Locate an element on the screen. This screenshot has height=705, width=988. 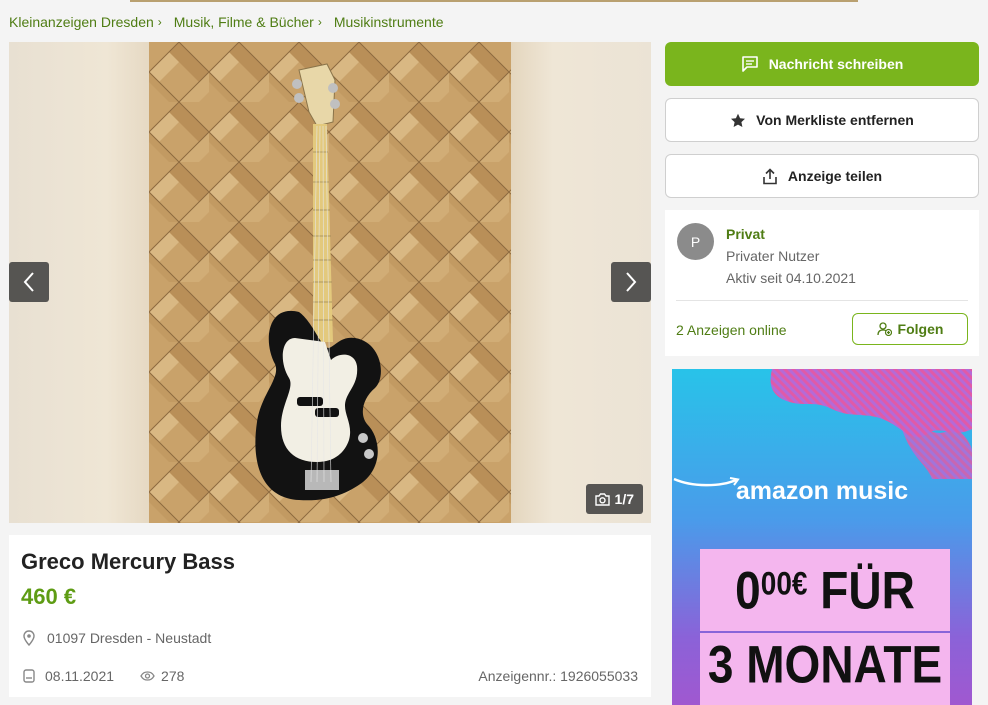
ad-brand-text: amazon music is located at coordinates (822, 491).